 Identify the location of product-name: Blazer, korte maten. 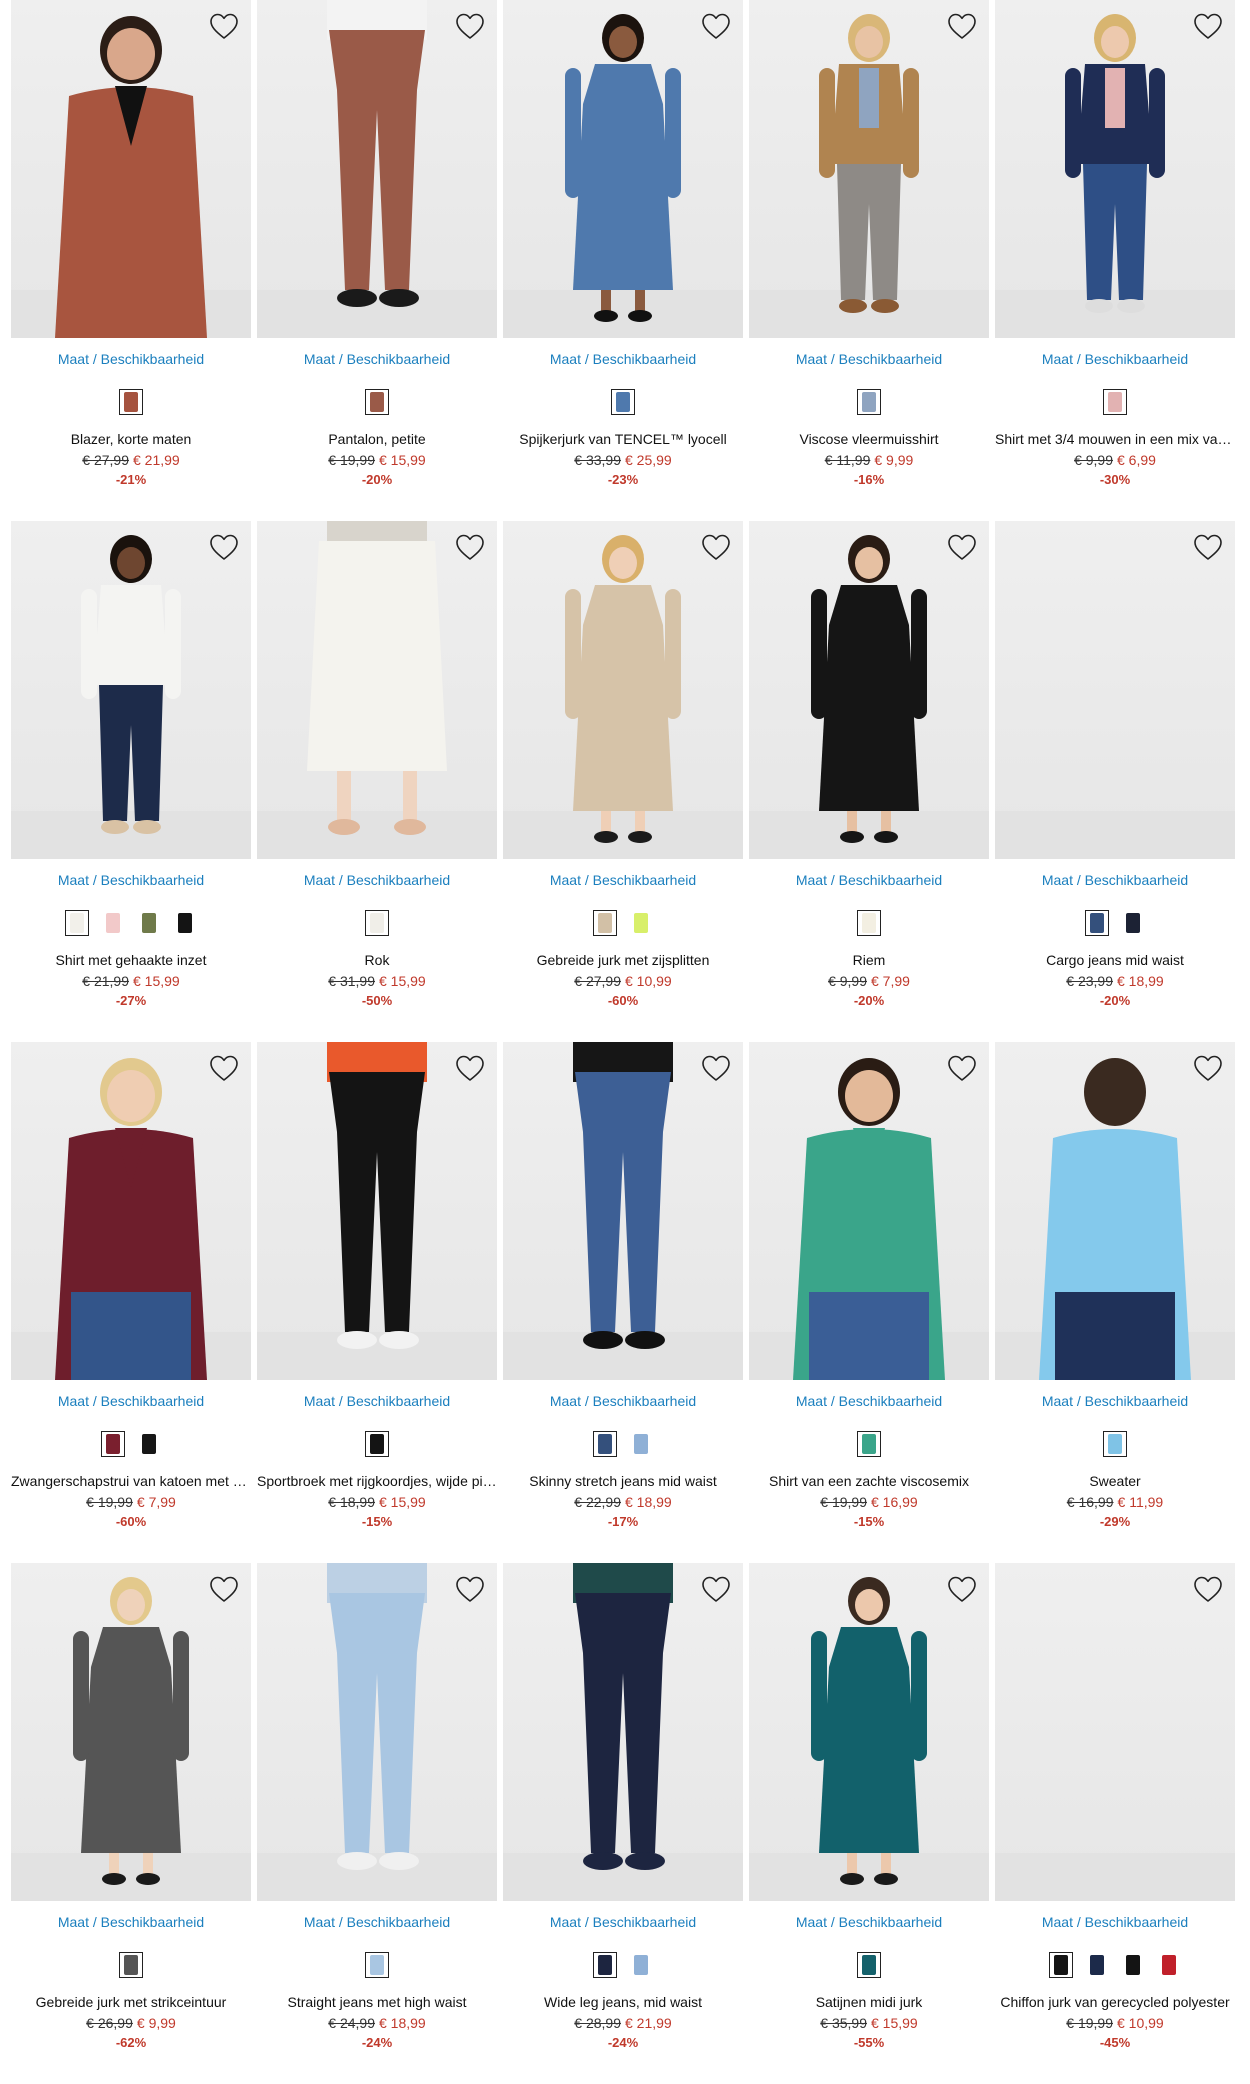
(131, 439).